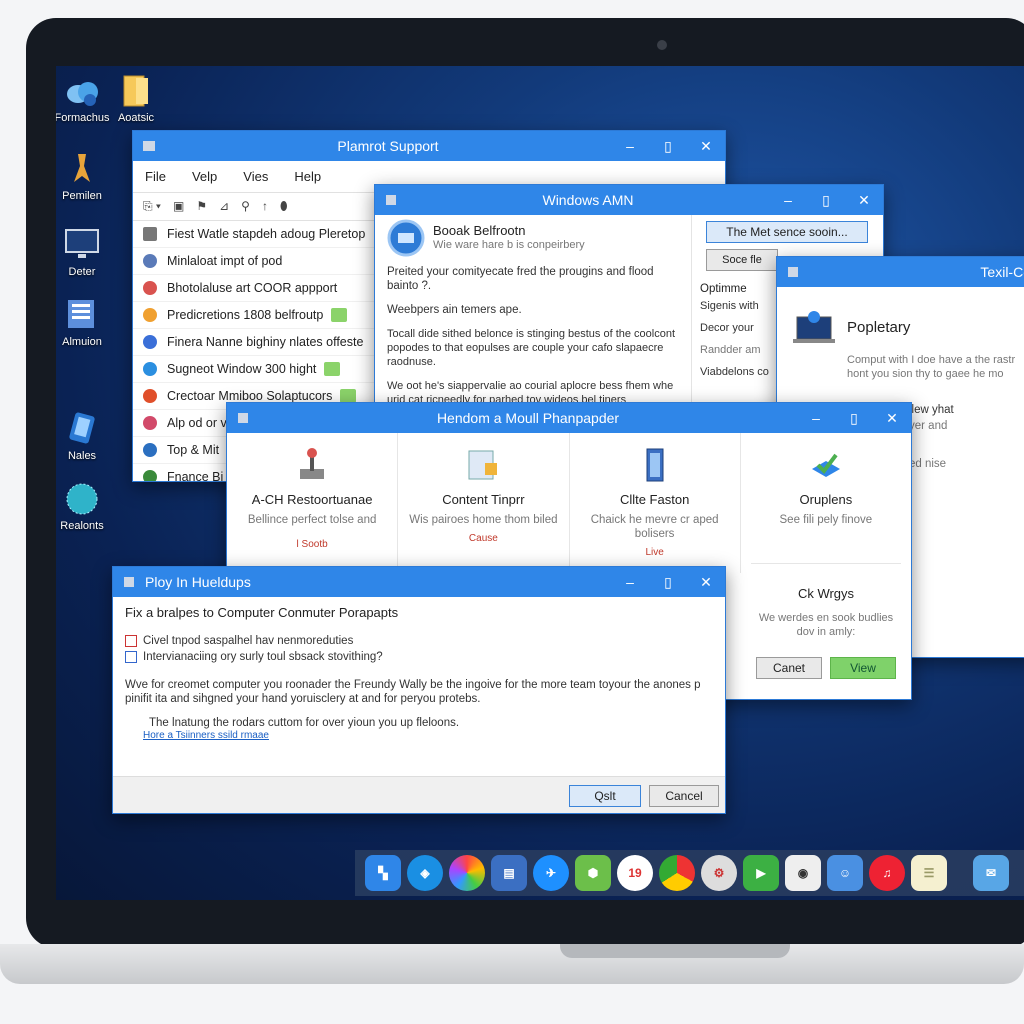  I want to click on card-title: Cllte Faston, so click(654, 499).